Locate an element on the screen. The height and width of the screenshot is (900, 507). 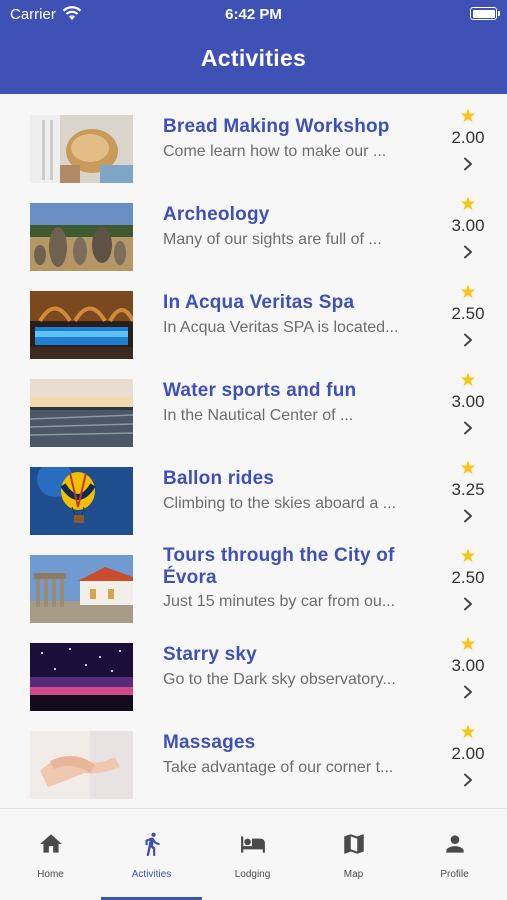
status-bar: Carrier 6:42 PM is located at coordinates (253, 15).